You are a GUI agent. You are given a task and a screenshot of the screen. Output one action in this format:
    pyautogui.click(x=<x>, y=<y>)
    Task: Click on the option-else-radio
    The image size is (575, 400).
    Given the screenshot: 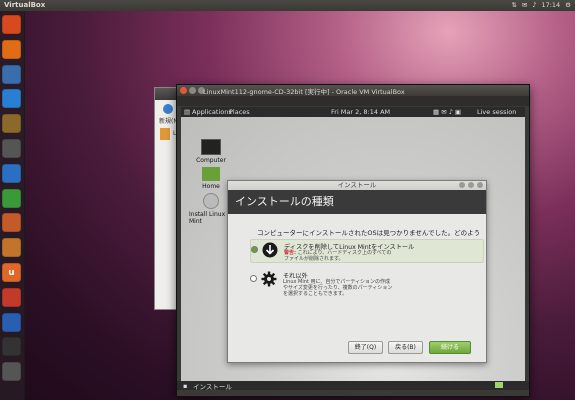 What is the action you would take?
    pyautogui.click(x=253, y=278)
    